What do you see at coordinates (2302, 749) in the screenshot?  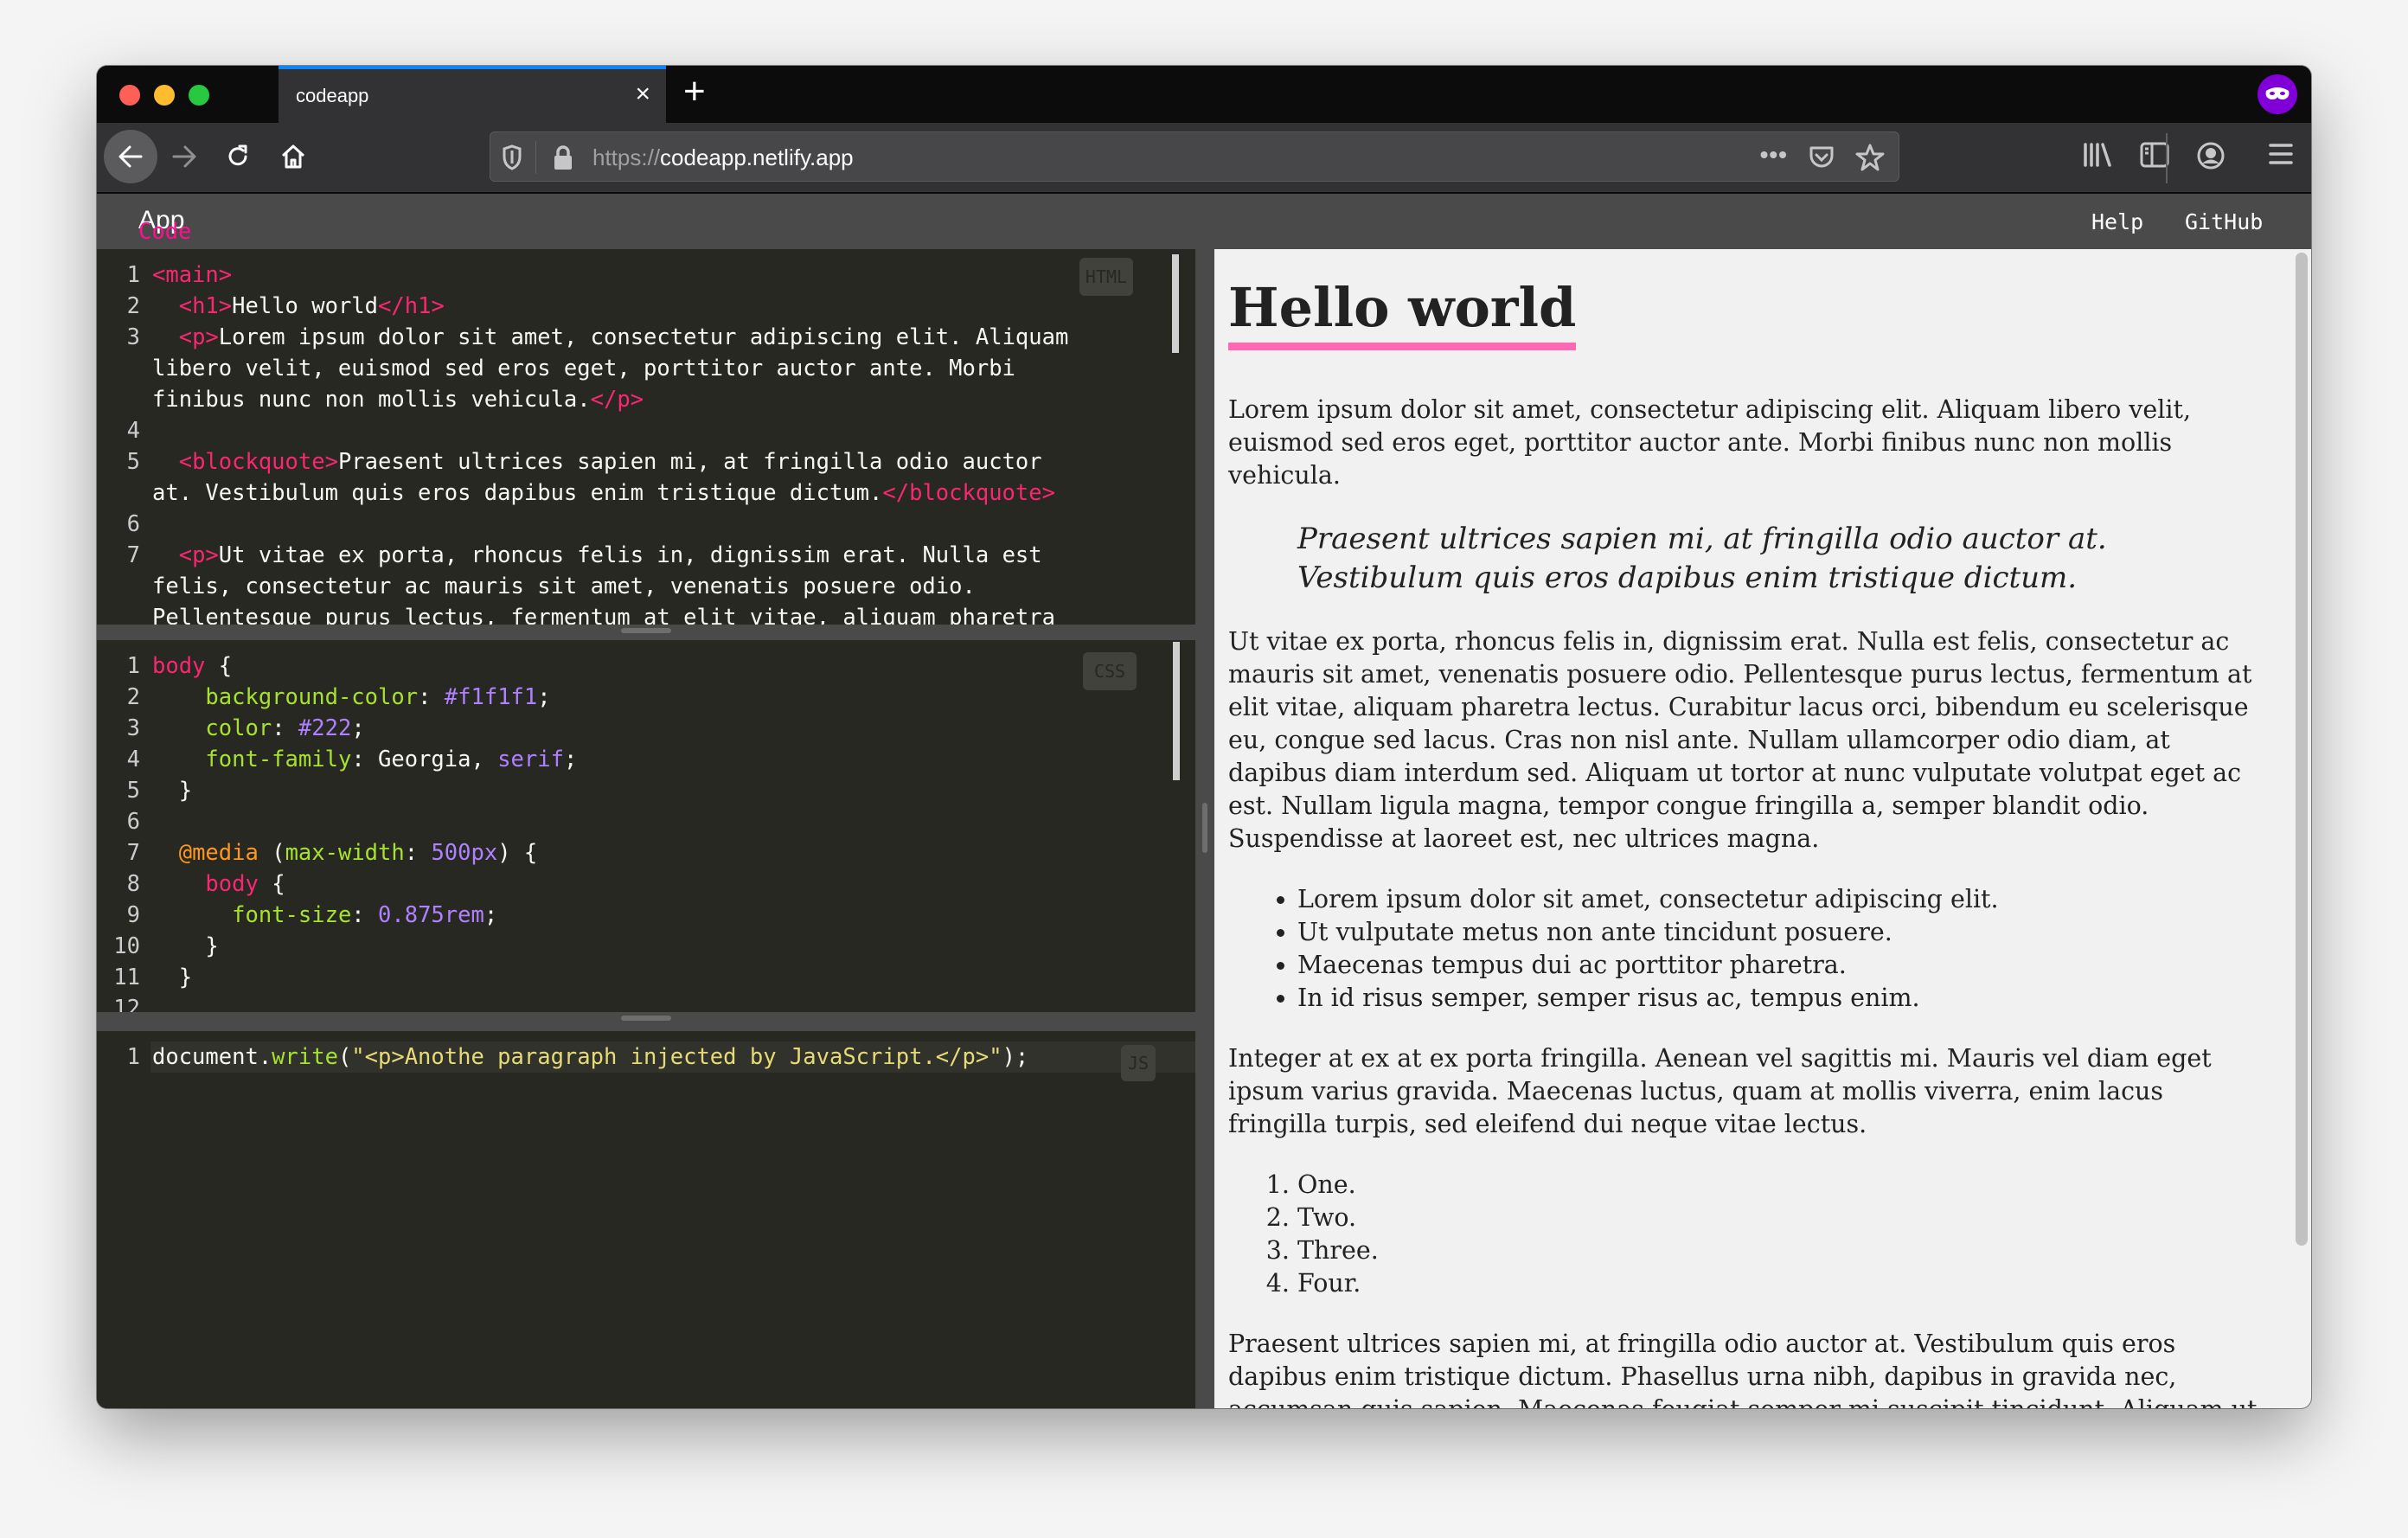 I see `preview-scrollbar` at bounding box center [2302, 749].